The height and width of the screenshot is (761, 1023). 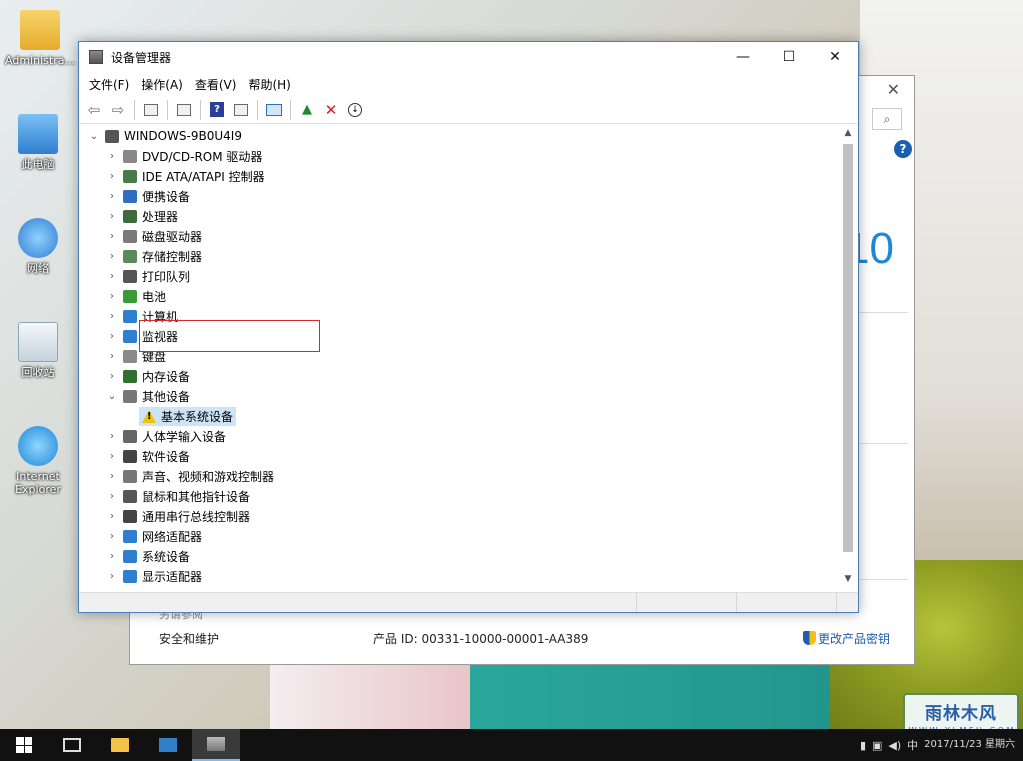 I want to click on update-driver-icon: ▲, so click(x=307, y=109).